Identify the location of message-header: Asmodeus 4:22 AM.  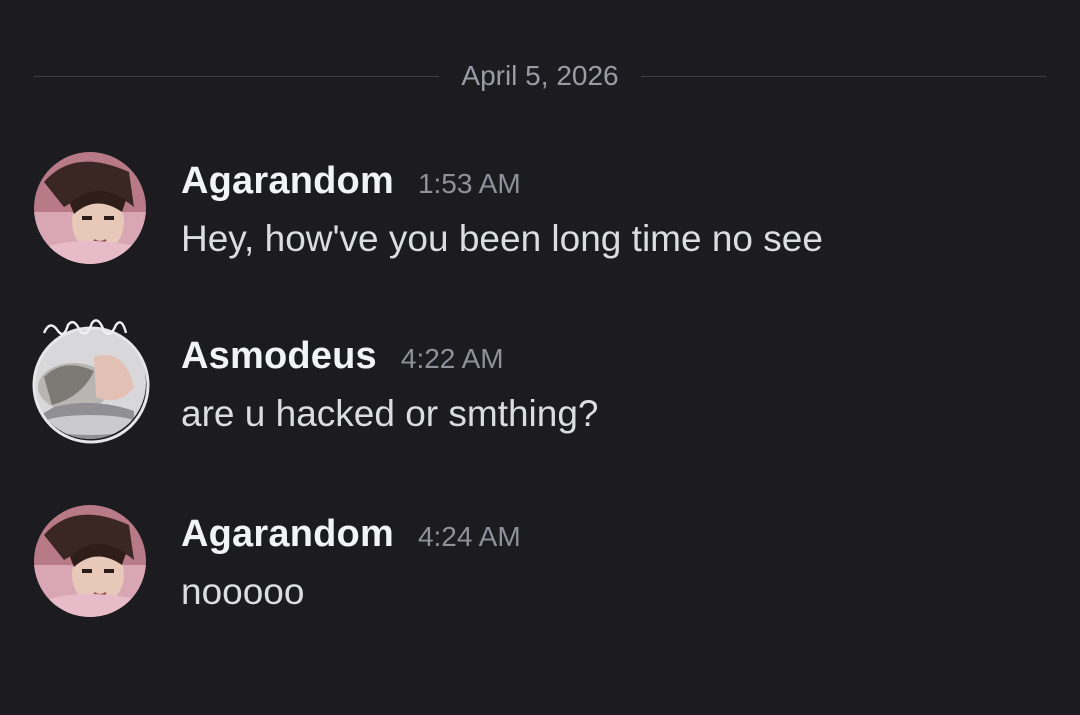
(342, 356).